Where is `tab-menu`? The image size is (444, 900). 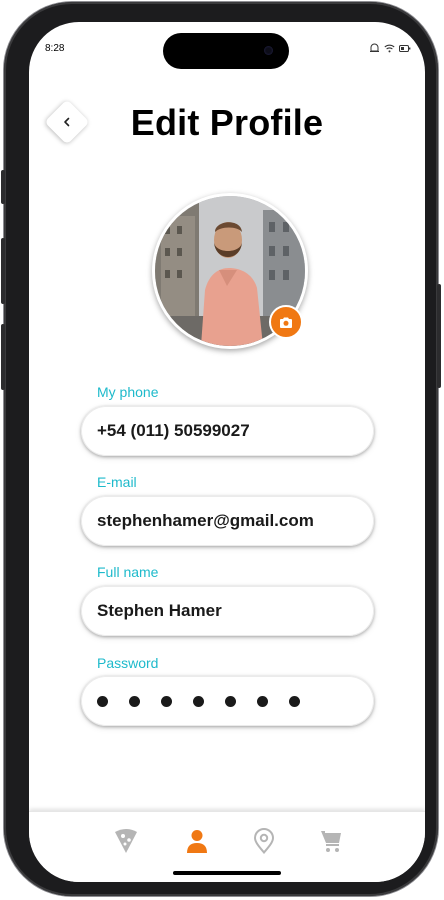
tab-menu is located at coordinates (126, 841).